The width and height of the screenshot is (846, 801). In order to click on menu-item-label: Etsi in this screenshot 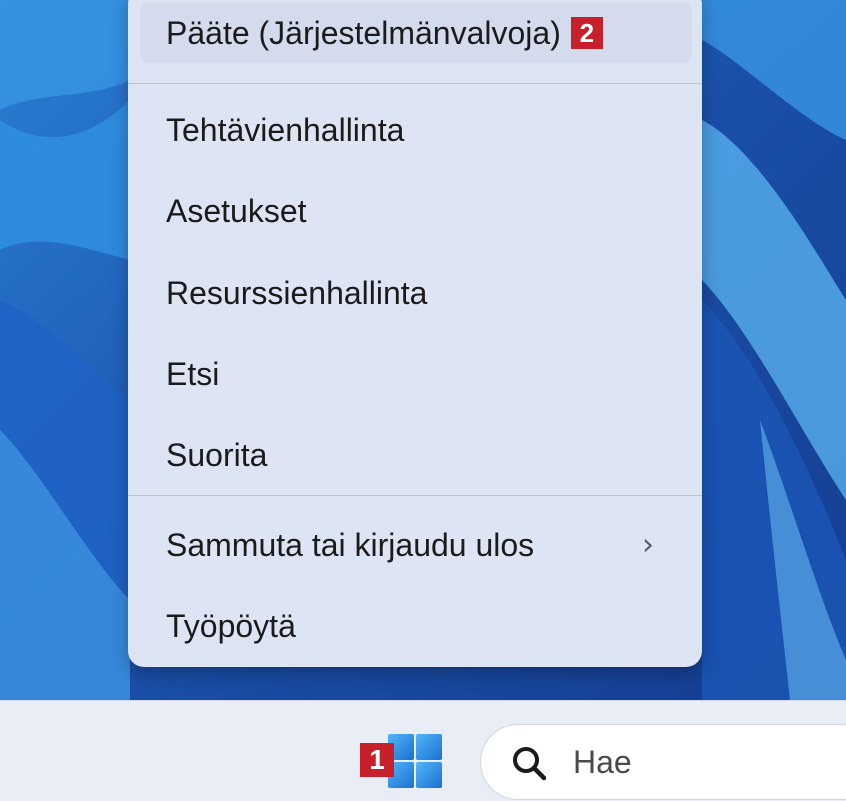, I will do `click(193, 373)`.